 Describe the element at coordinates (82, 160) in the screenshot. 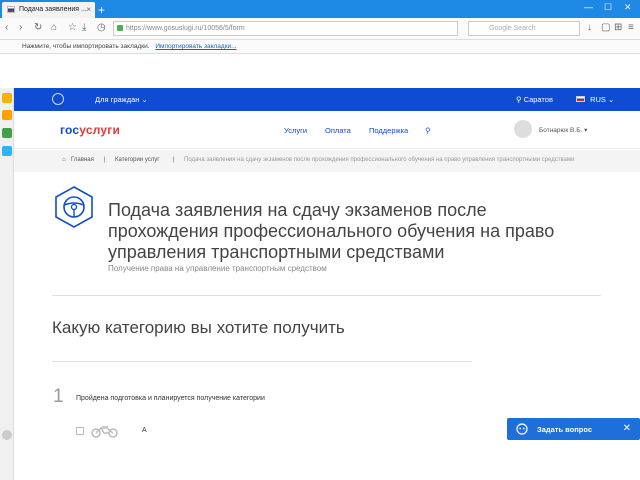

I see `breadcrumb-home: Главная` at that location.